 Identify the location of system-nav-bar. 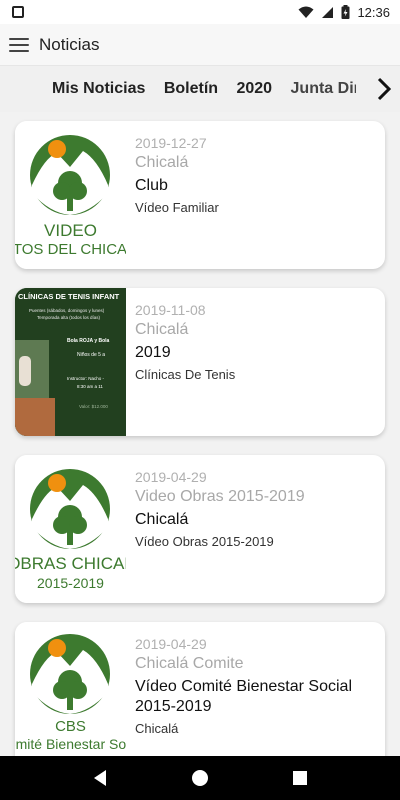
(200, 778).